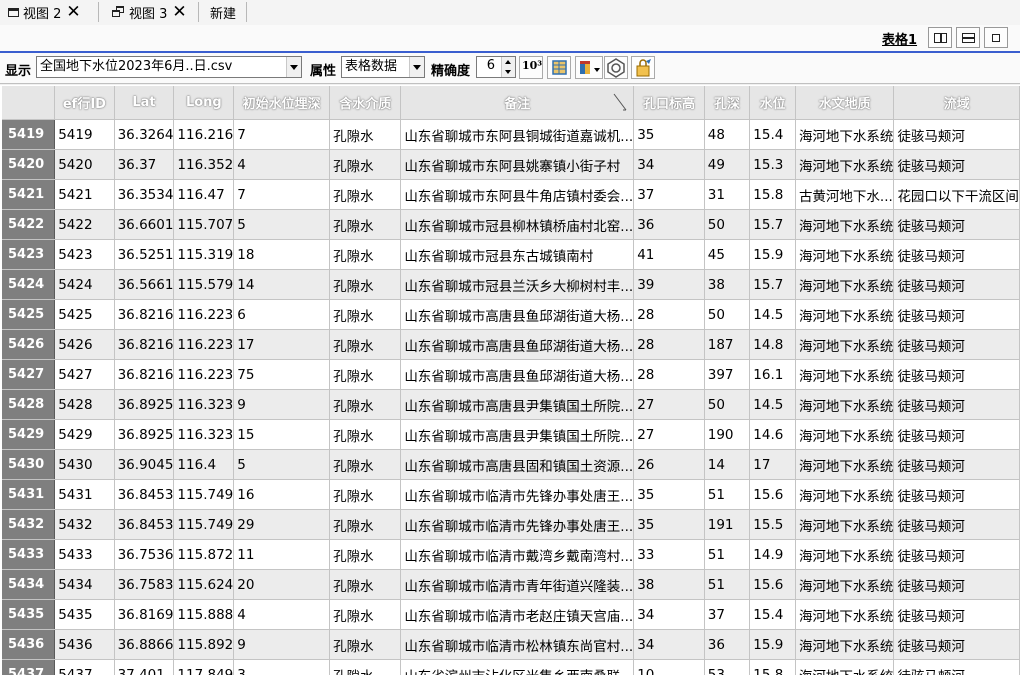  Describe the element at coordinates (669, 194) in the screenshot. I see `table-cell: 37` at that location.